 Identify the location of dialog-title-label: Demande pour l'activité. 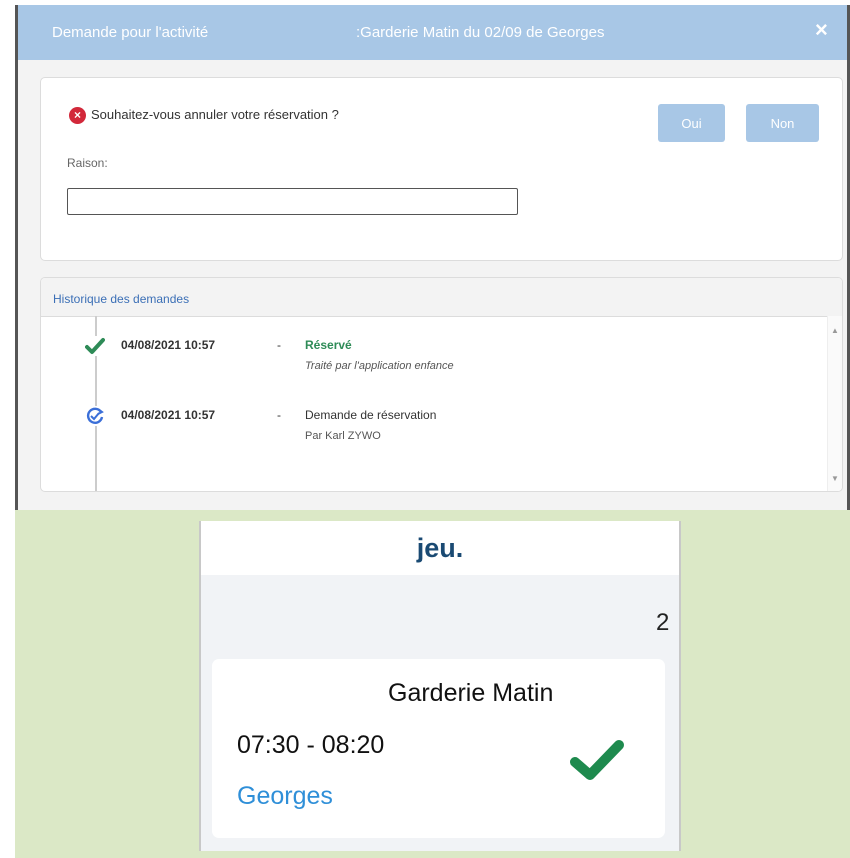
(130, 32).